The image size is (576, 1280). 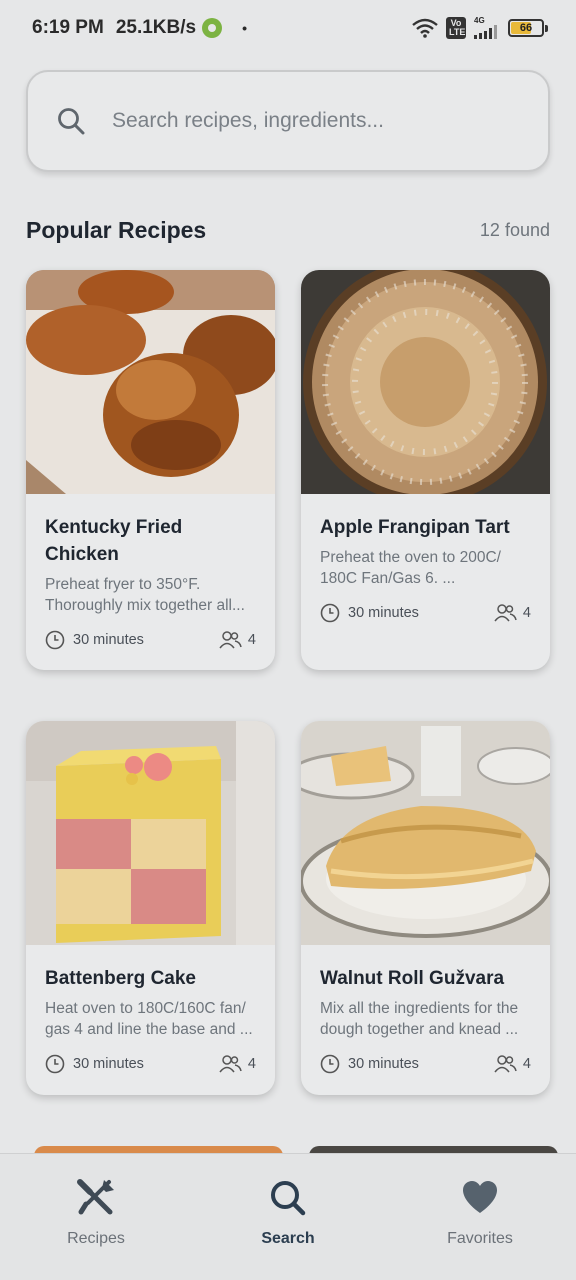 I want to click on status-time: 6:19 PM, so click(x=68, y=27).